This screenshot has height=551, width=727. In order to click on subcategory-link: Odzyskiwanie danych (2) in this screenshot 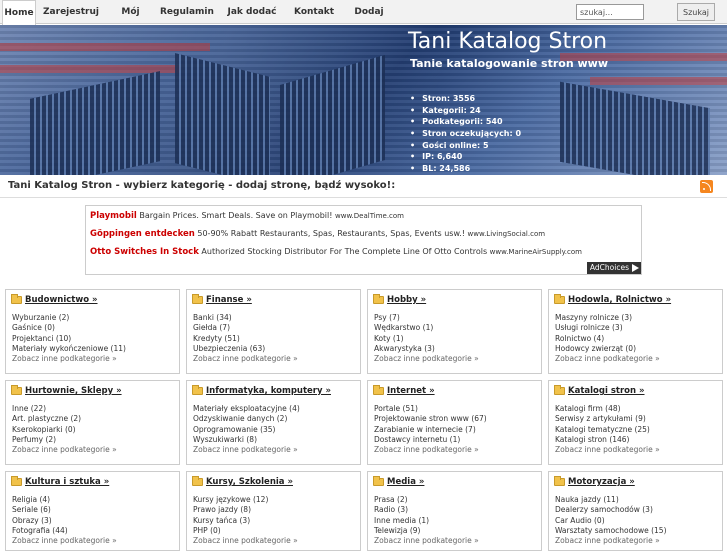, I will do `click(246, 419)`.